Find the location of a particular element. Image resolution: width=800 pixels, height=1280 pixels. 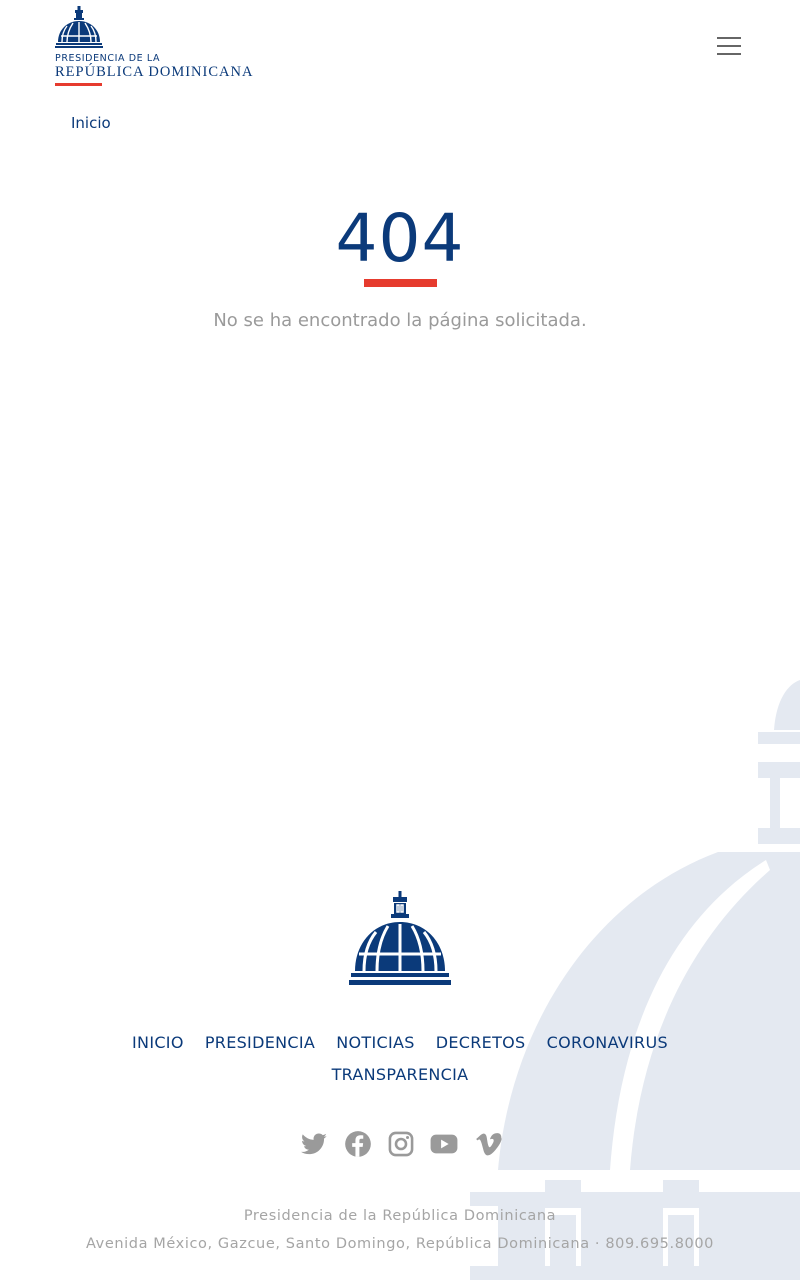

site-header: PRESIDENCIA DE LA REPÚBLICA DOMINICANA is located at coordinates (400, 50).